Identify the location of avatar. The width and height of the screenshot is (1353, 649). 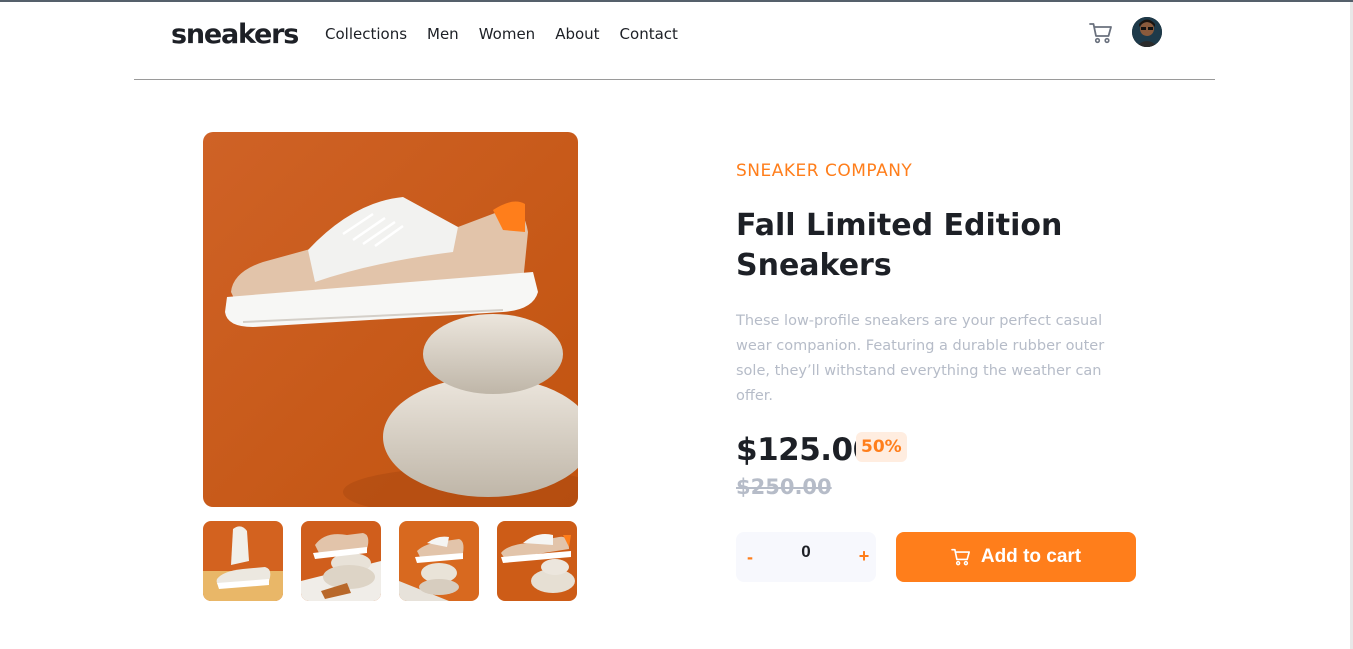
(1147, 32).